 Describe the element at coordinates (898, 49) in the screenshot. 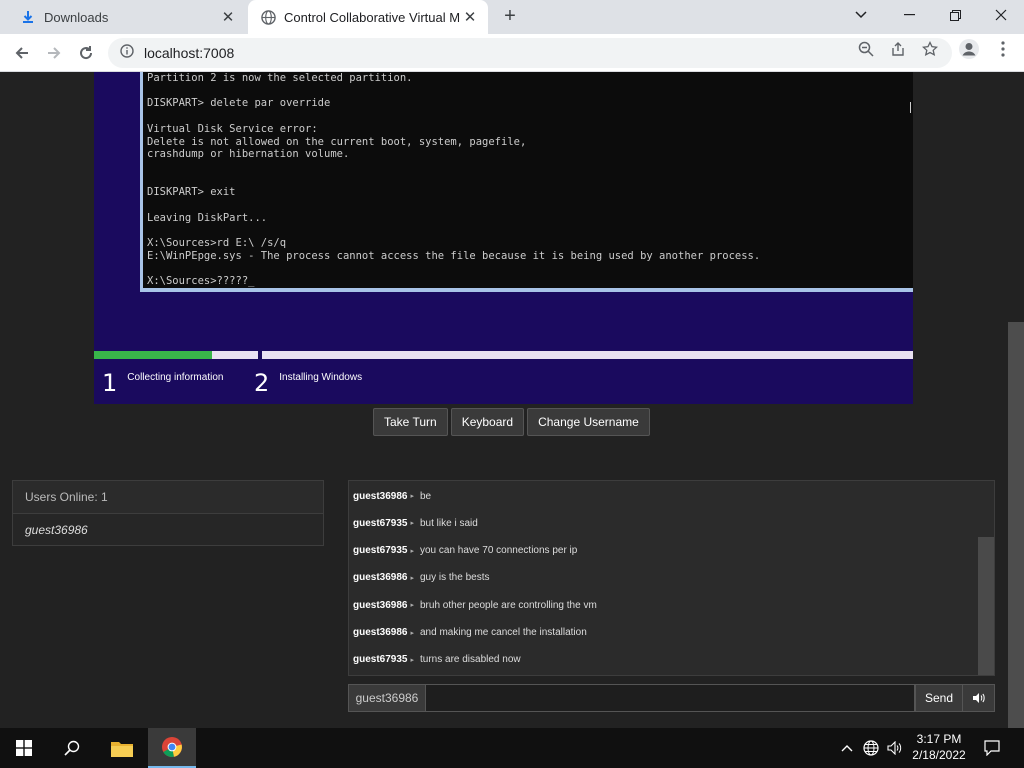

I see `share-icon` at that location.